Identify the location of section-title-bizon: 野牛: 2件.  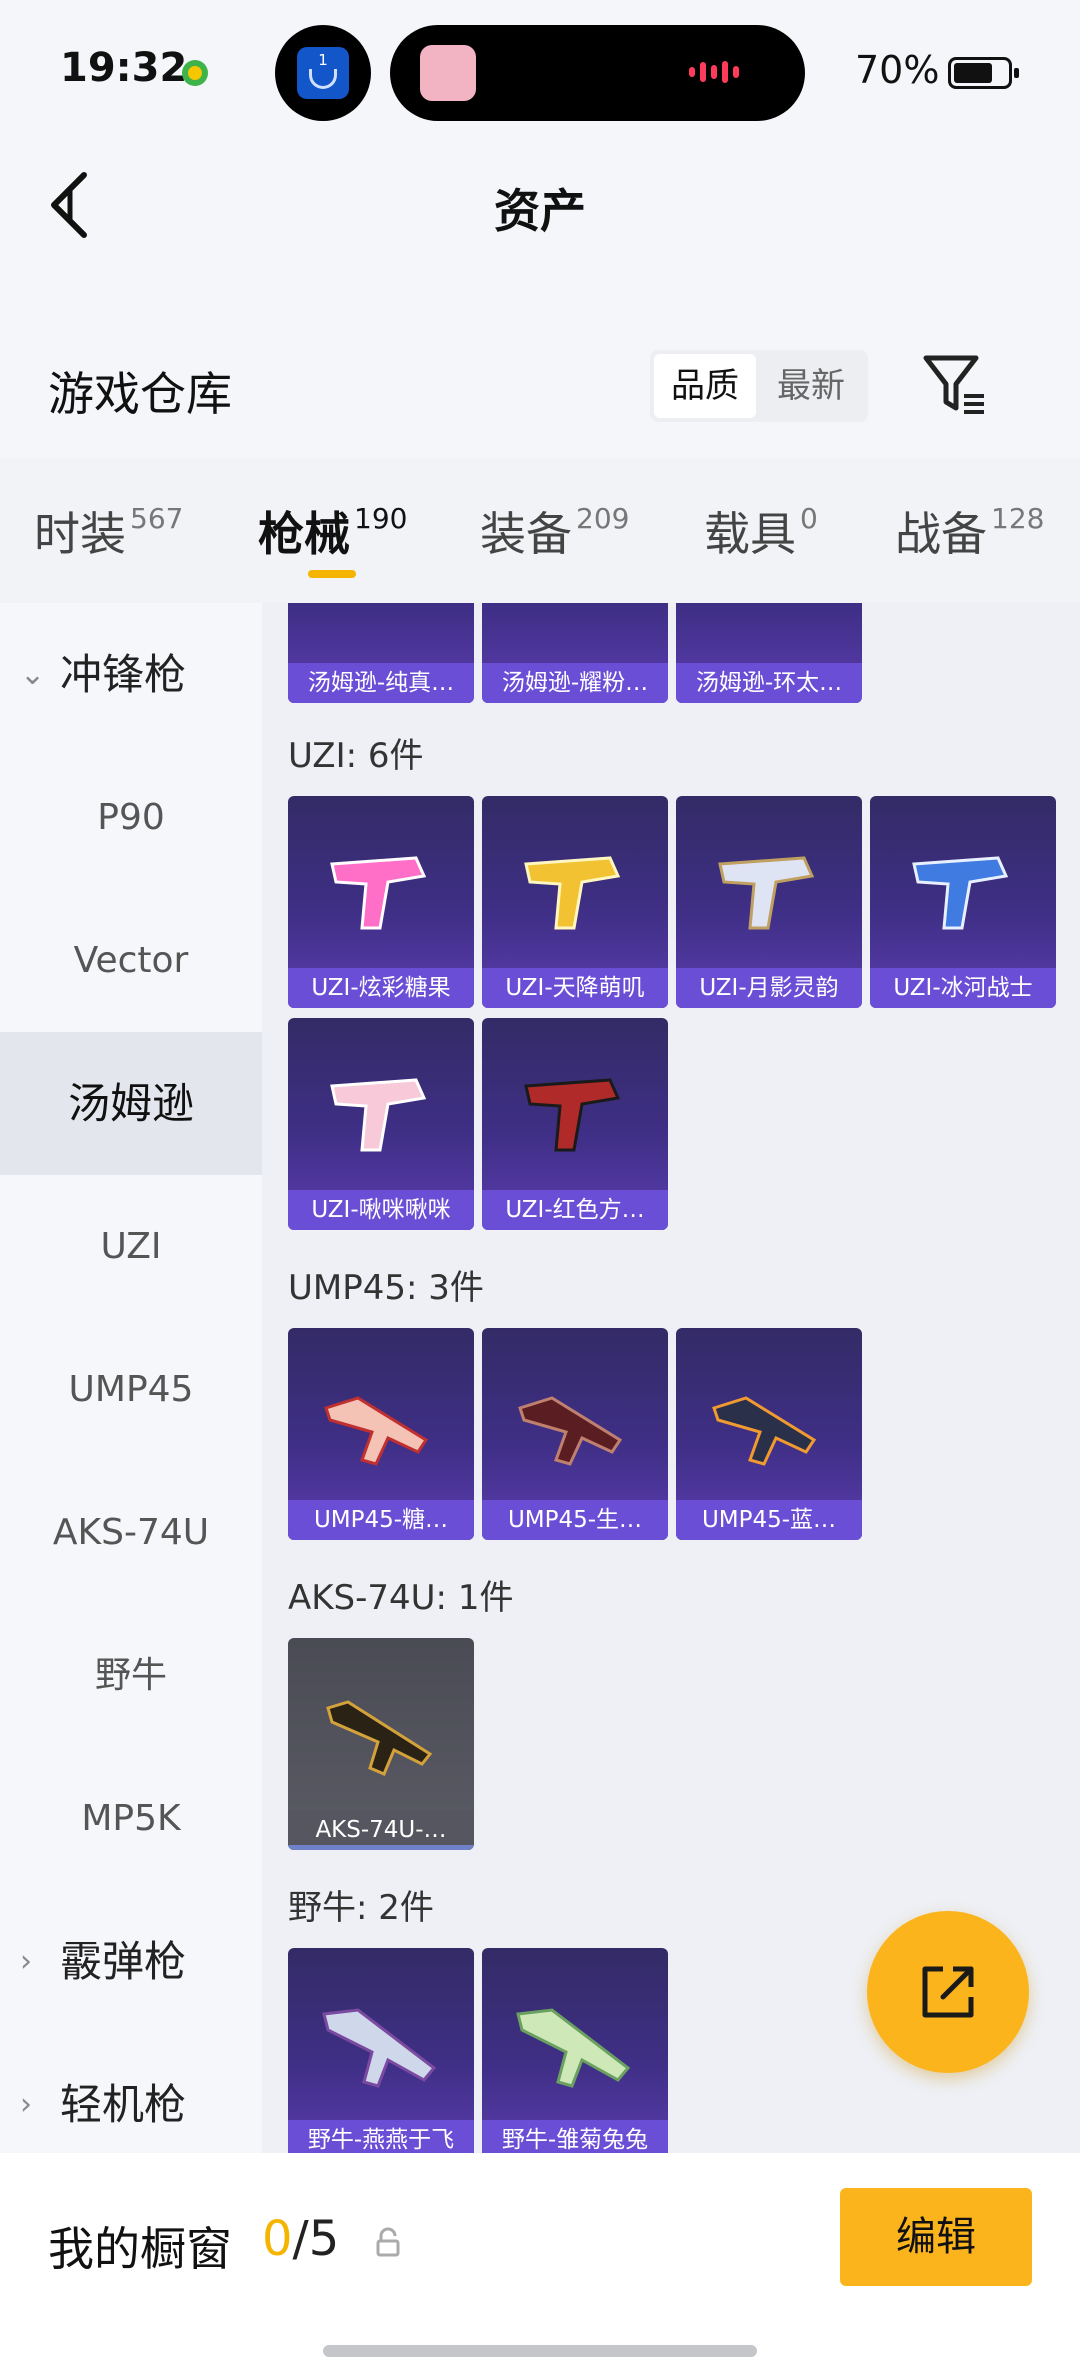
(361, 1908).